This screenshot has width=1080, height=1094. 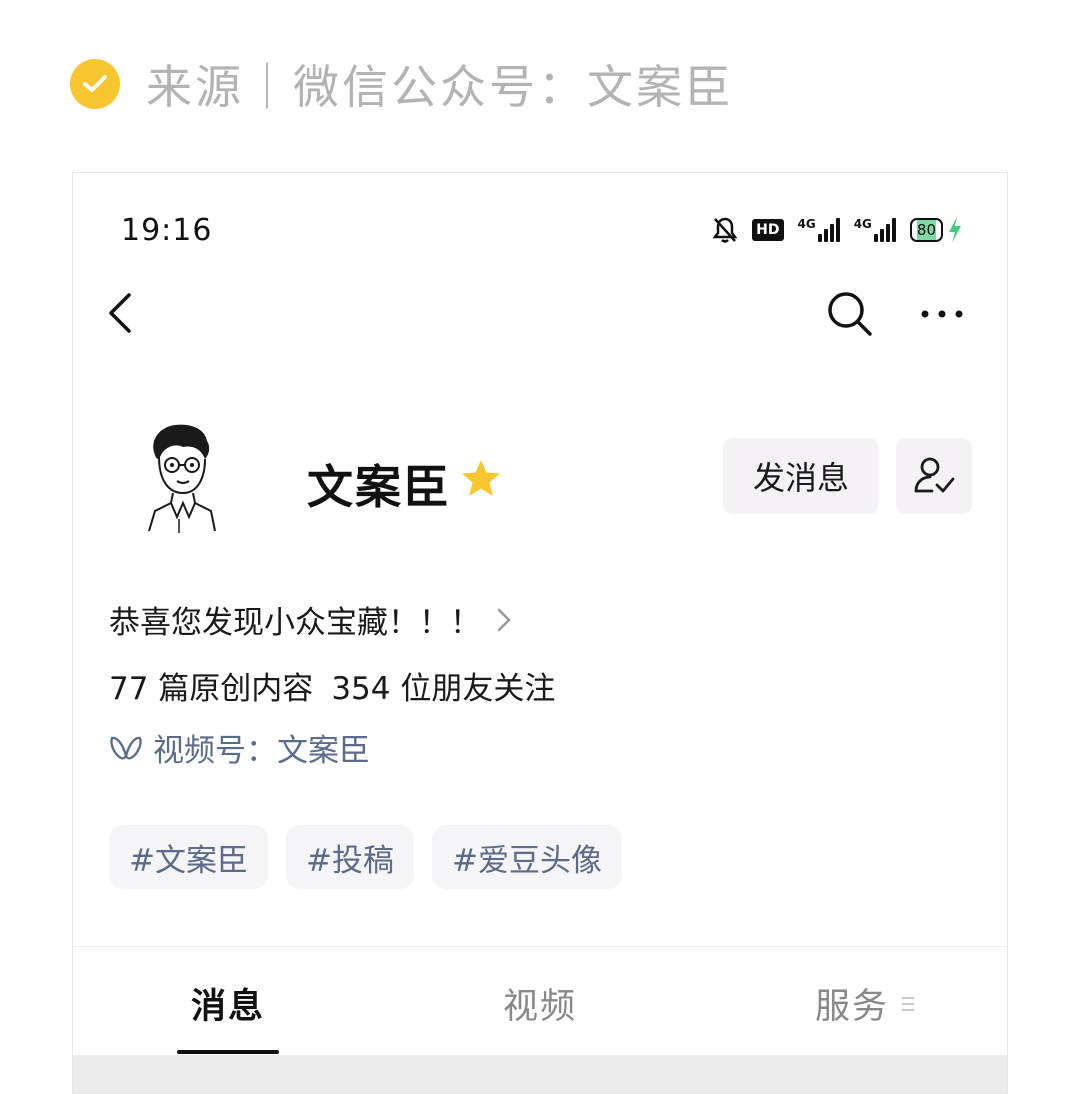 What do you see at coordinates (228, 1003) in the screenshot?
I see `tab-messages: 消息` at bounding box center [228, 1003].